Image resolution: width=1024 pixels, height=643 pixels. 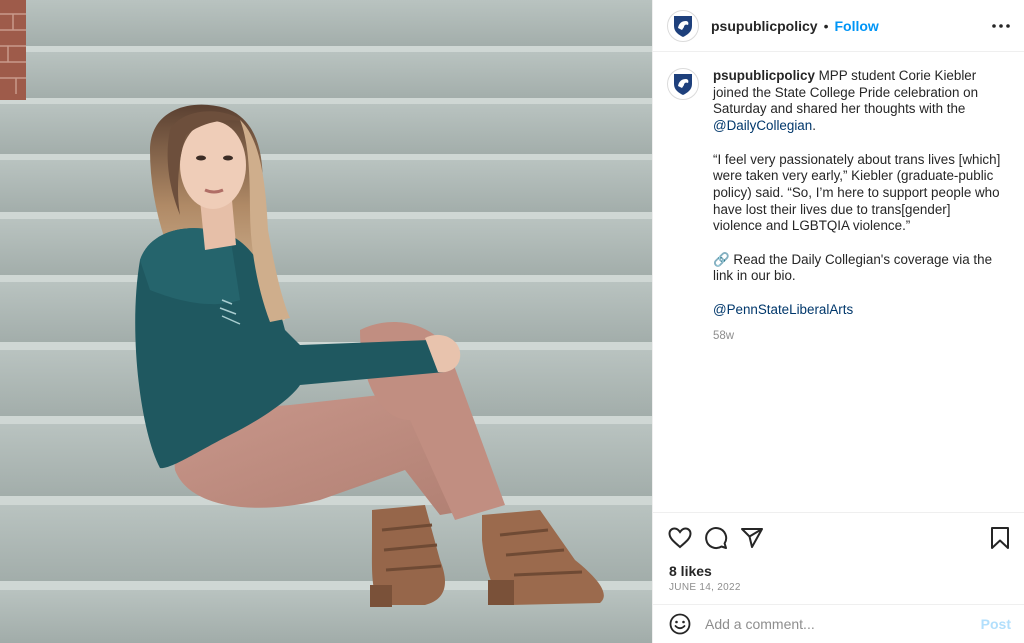 I want to click on like-button, so click(x=680, y=538).